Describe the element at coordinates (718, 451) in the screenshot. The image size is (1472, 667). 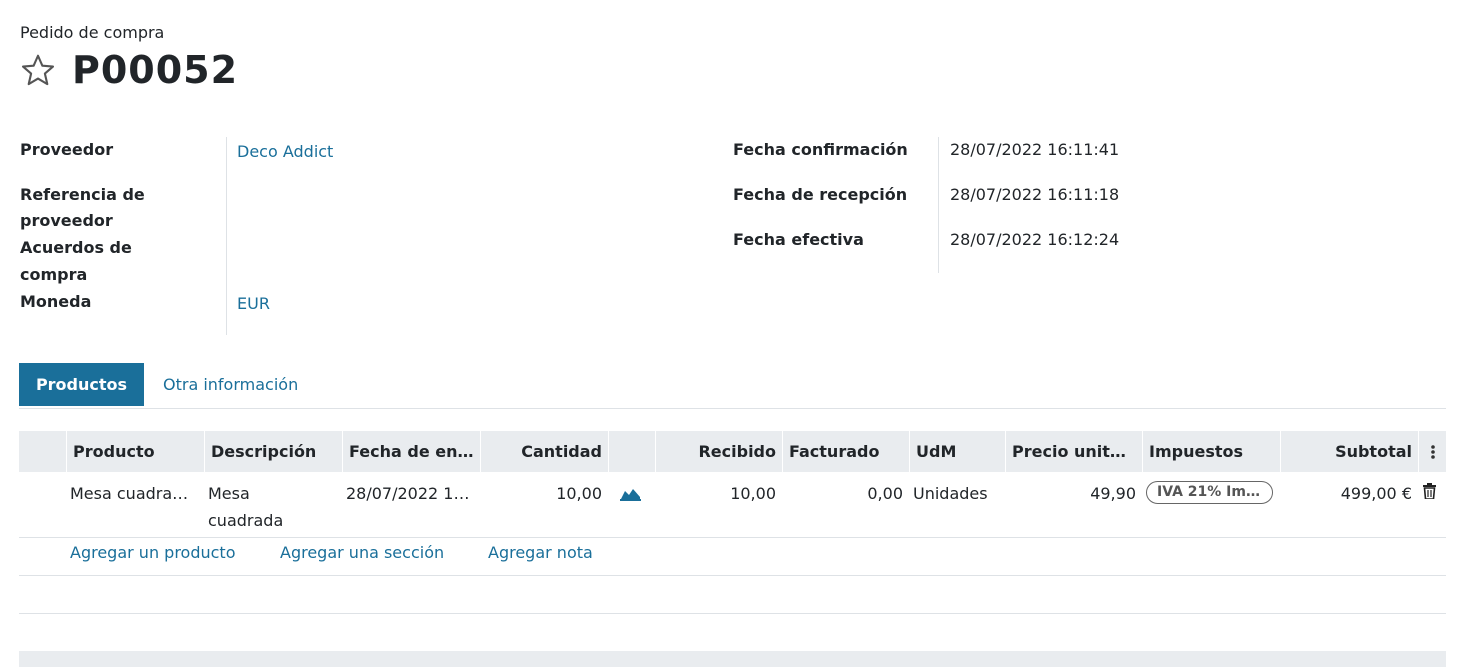
I see `header-received: Recibido` at that location.